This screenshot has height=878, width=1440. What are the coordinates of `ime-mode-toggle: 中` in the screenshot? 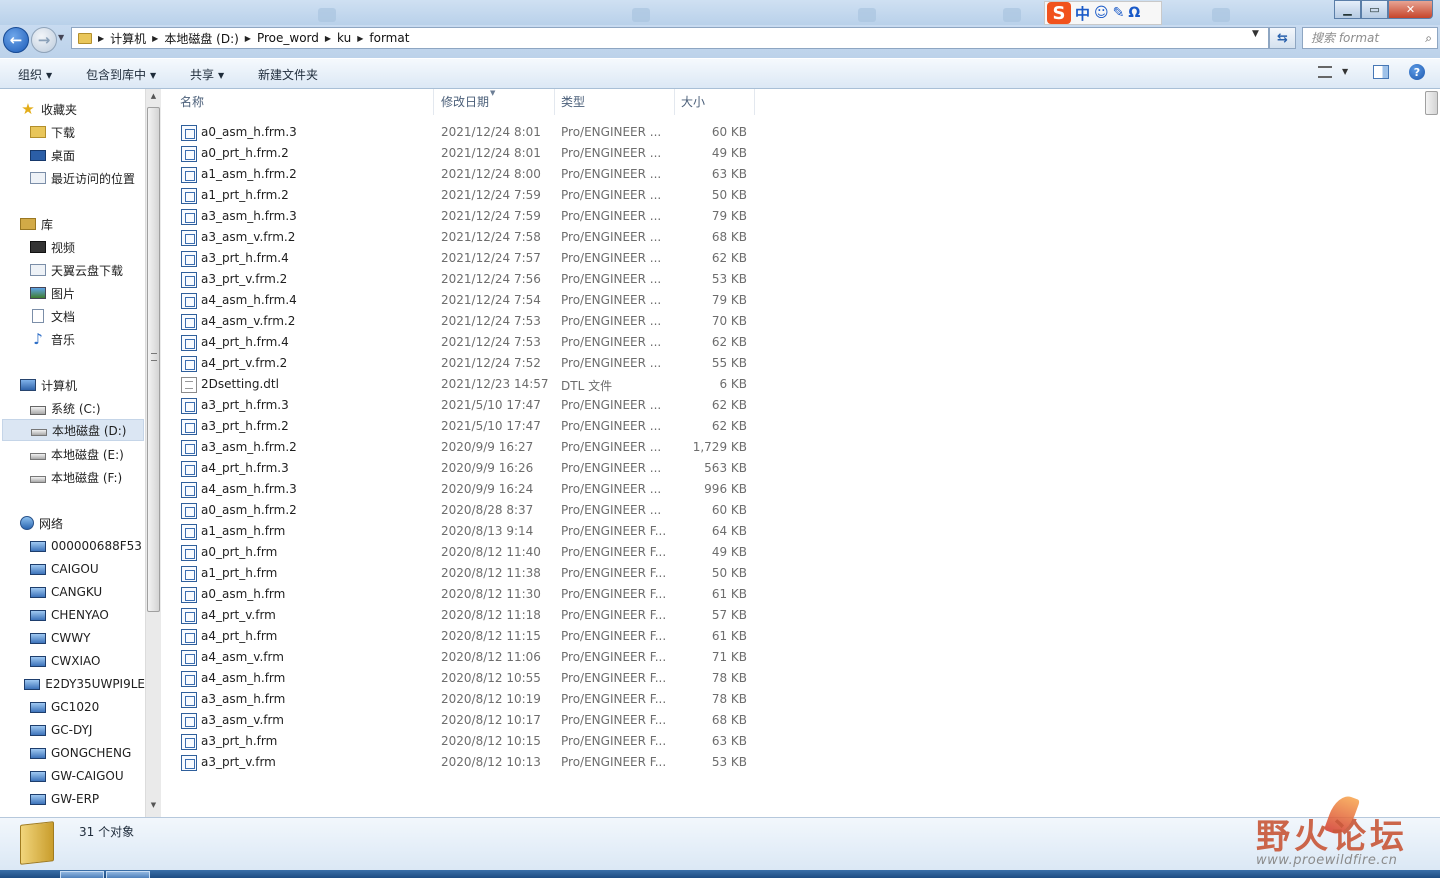 It's located at (1082, 13).